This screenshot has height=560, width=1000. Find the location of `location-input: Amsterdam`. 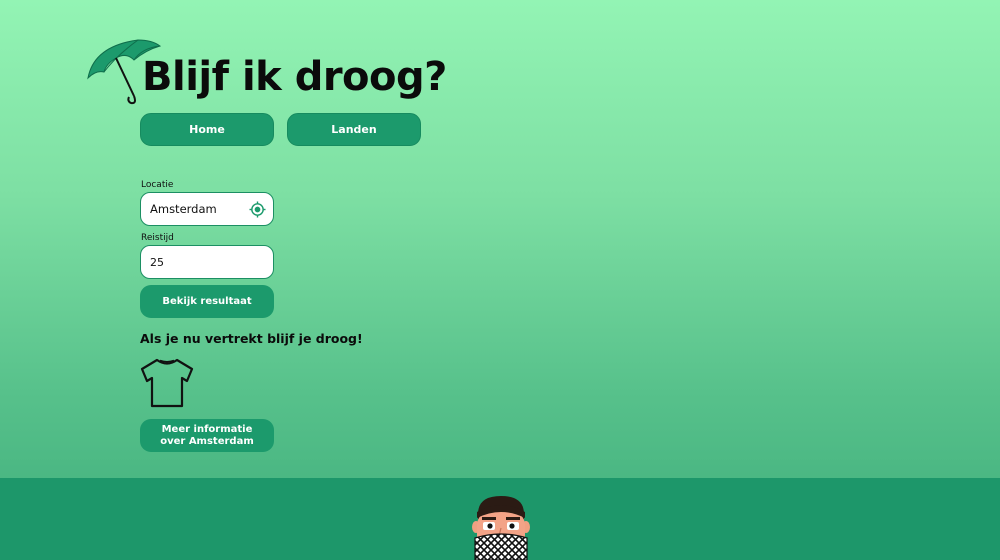

location-input: Amsterdam is located at coordinates (207, 209).